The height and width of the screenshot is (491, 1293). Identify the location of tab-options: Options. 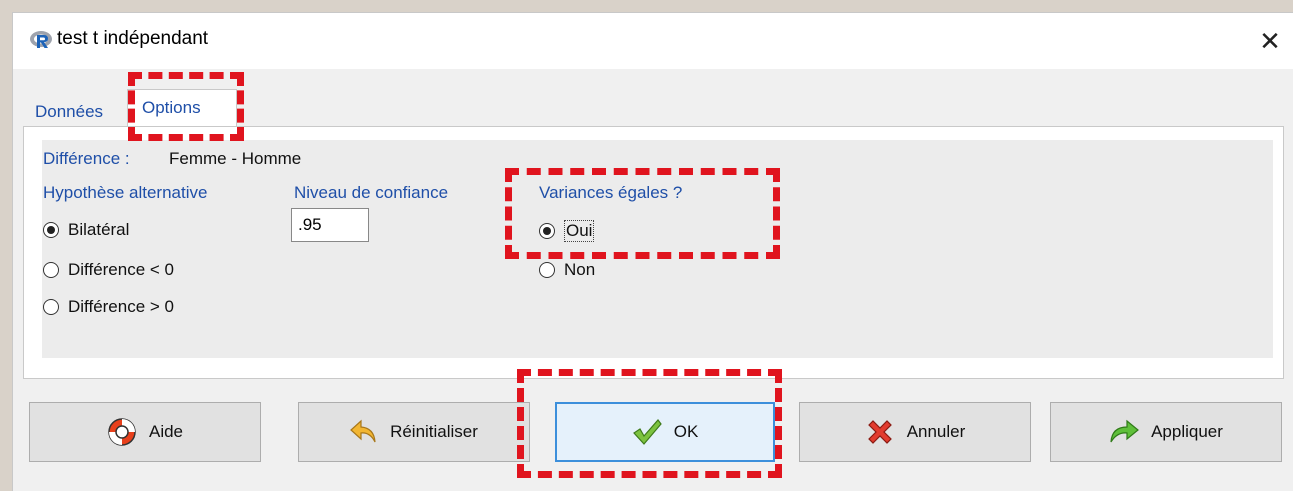
(182, 108).